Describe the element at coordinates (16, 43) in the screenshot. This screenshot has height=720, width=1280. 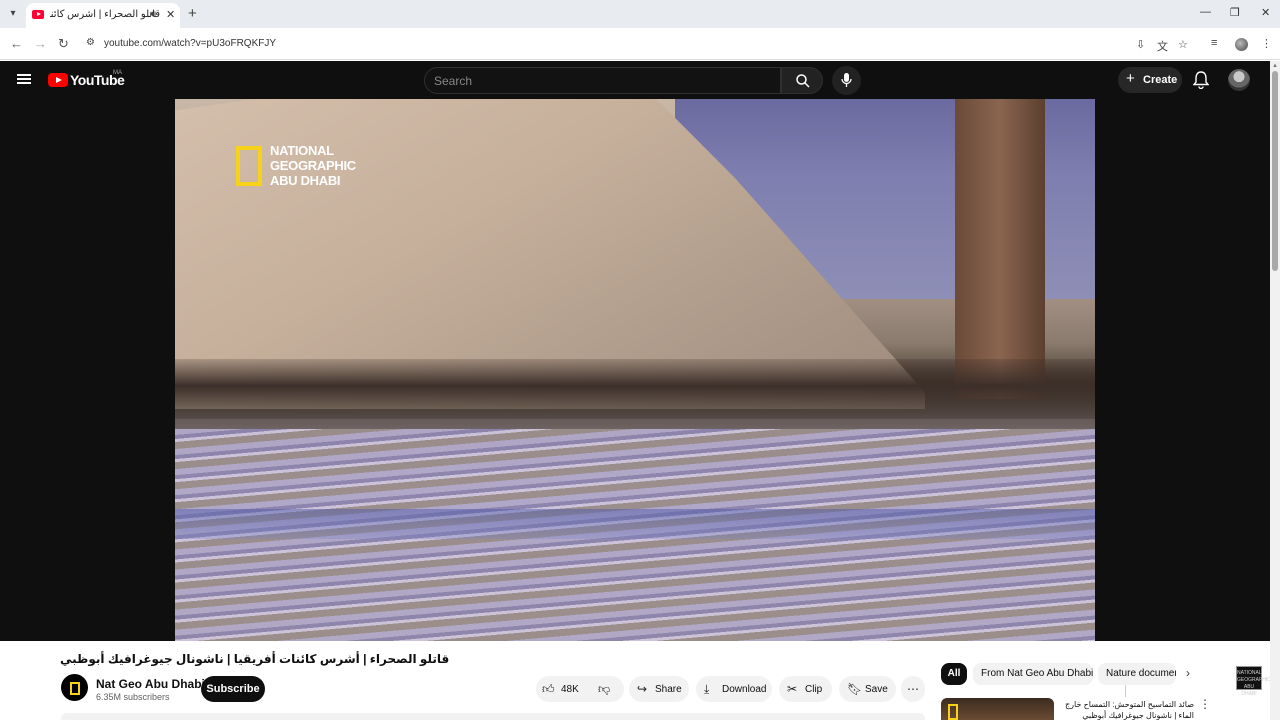
I see `back-icon: ←` at that location.